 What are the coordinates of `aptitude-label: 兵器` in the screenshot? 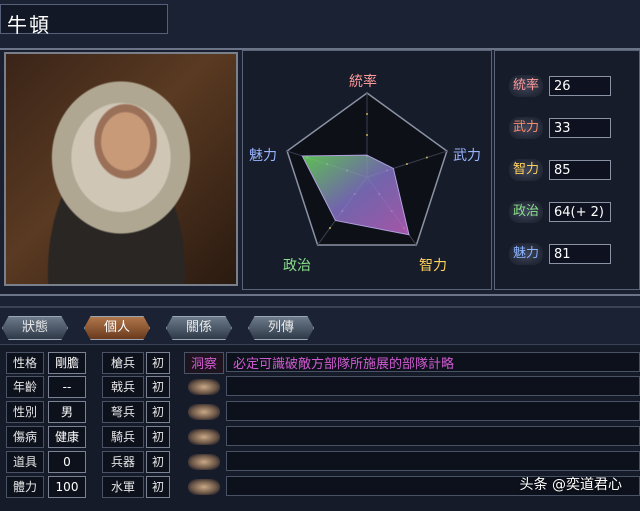 It's located at (123, 462).